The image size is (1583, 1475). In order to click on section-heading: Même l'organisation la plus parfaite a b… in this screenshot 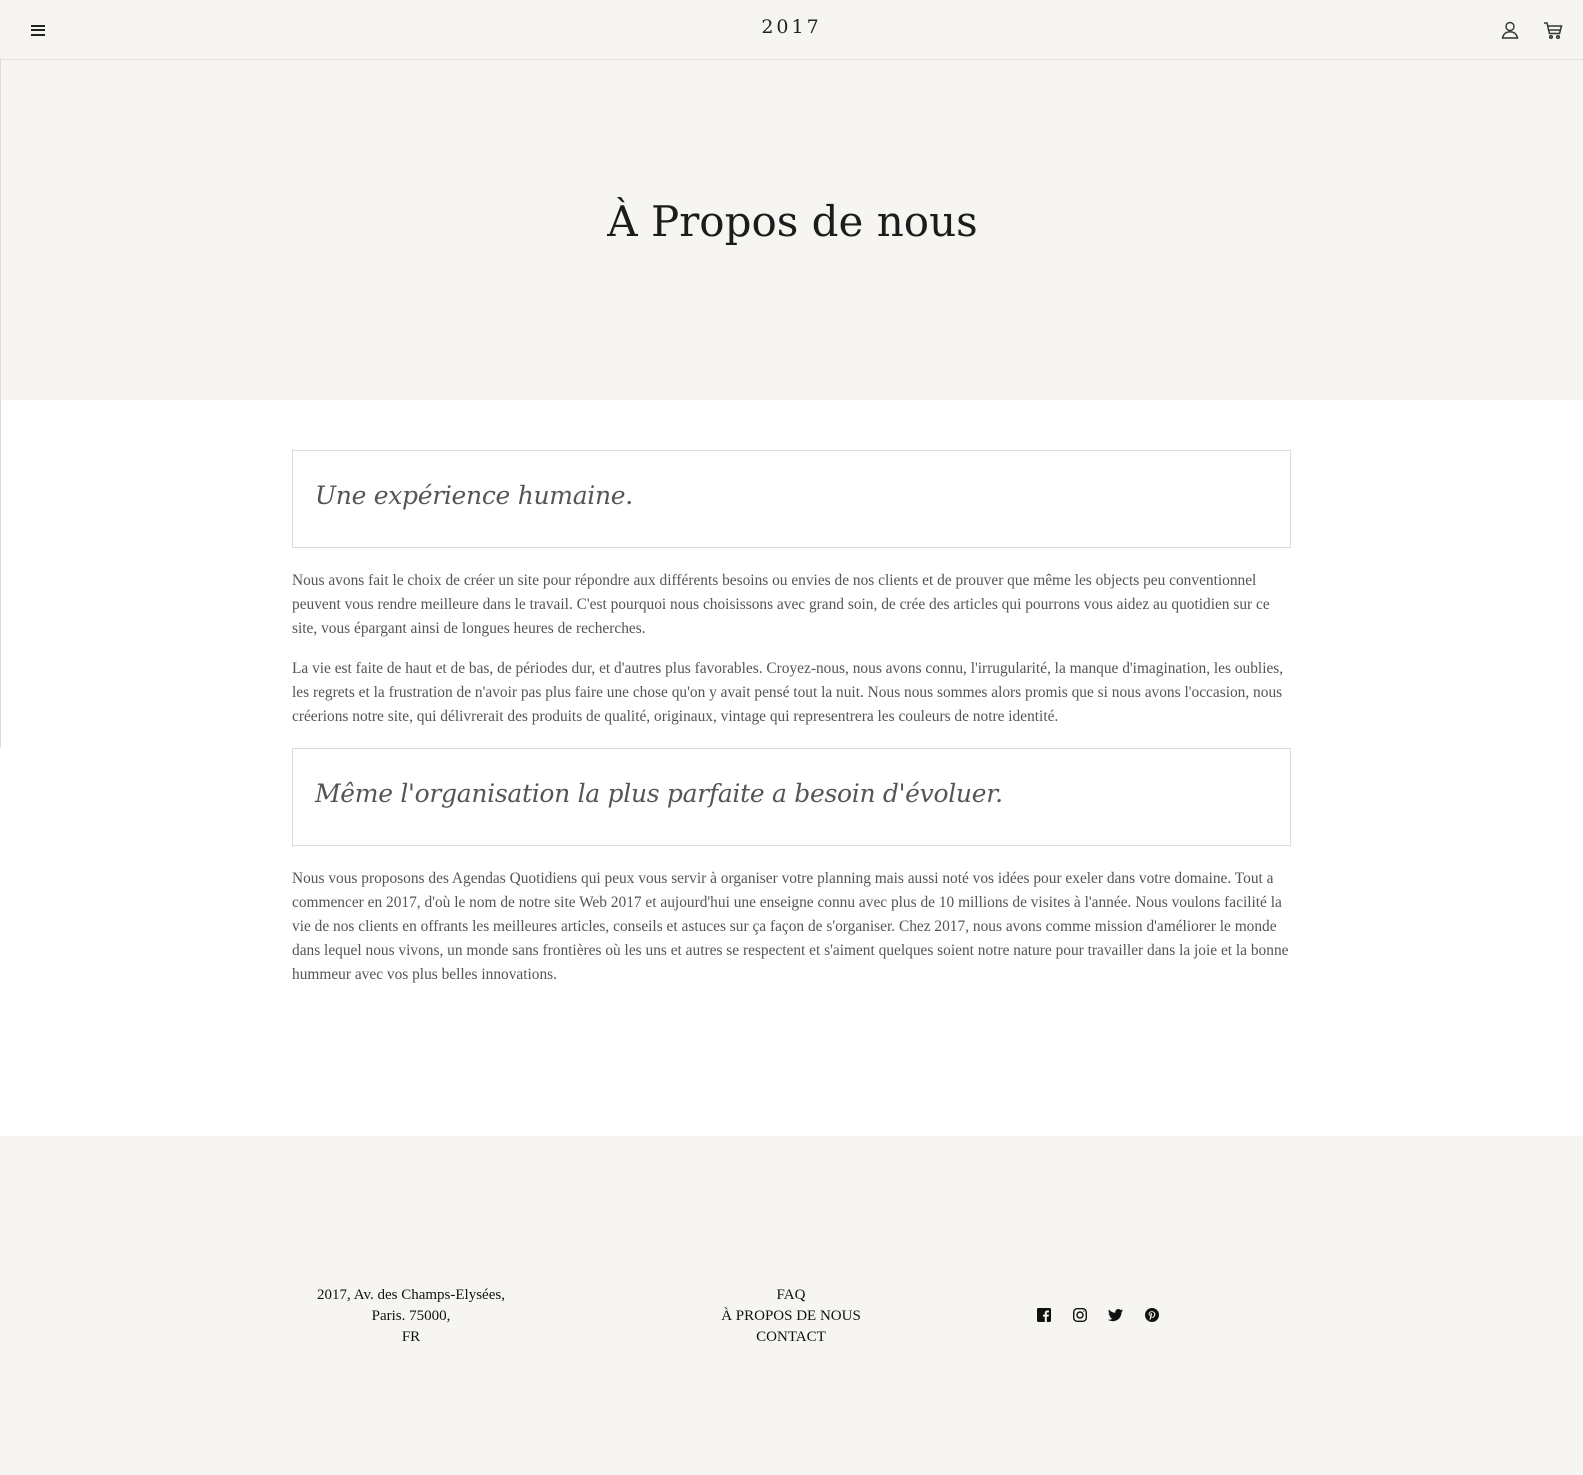, I will do `click(659, 793)`.